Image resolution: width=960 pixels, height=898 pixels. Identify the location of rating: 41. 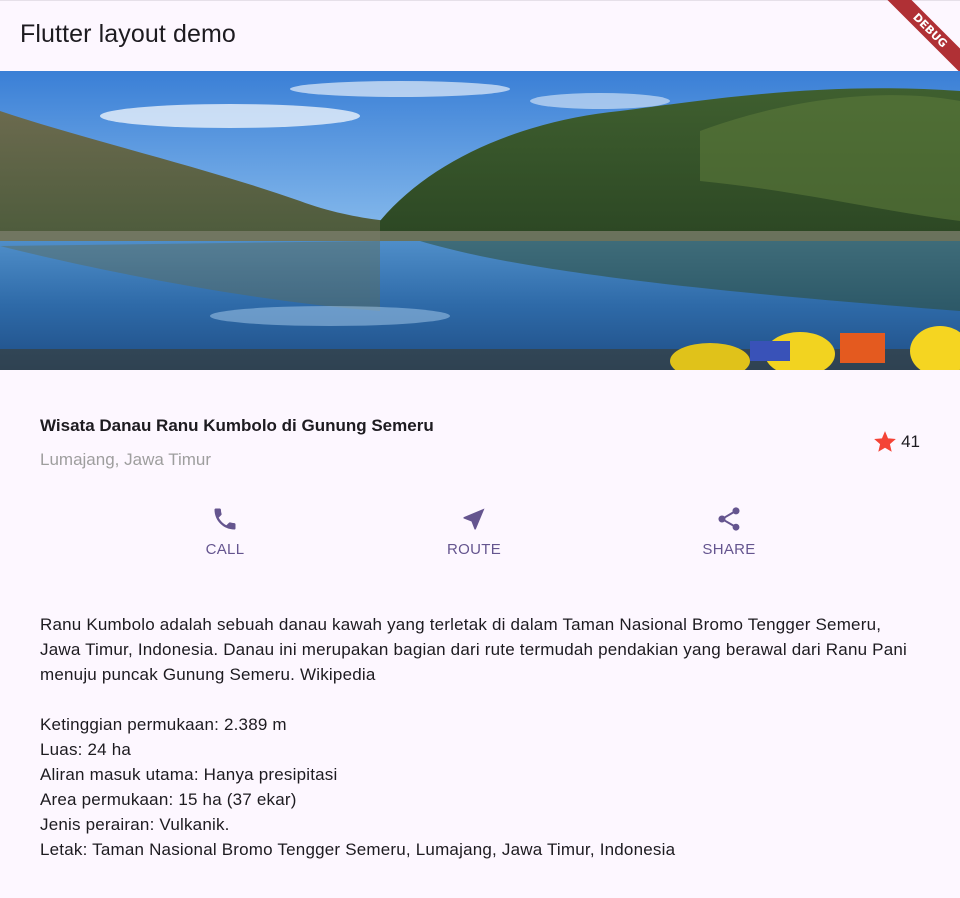
(896, 442).